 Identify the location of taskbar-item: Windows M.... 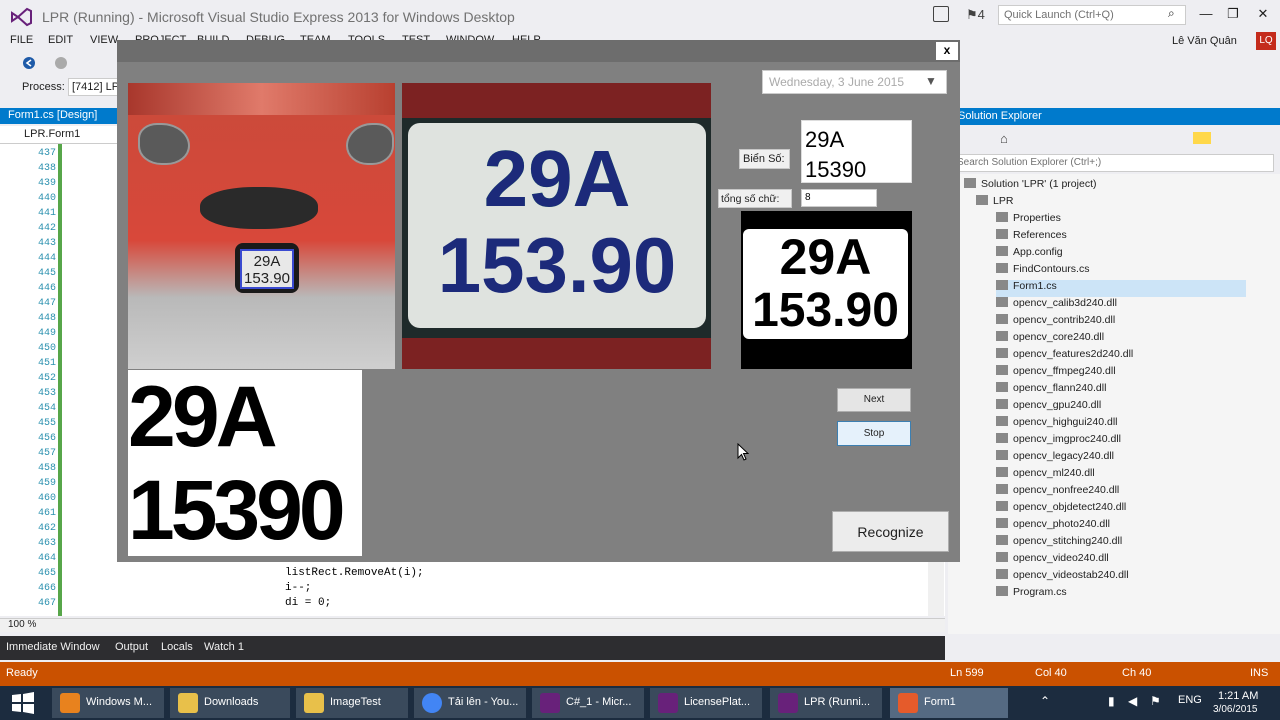
(108, 703).